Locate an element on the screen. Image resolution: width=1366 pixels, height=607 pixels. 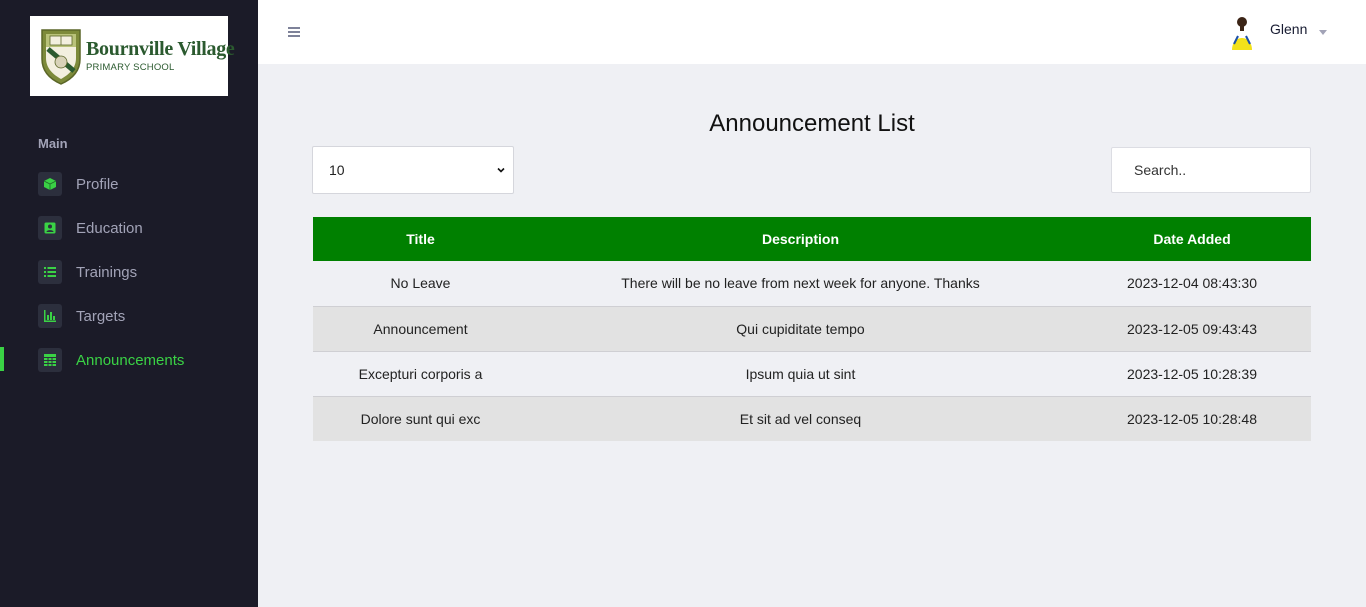
sidebar-item-label: Announcements is located at coordinates (130, 360).